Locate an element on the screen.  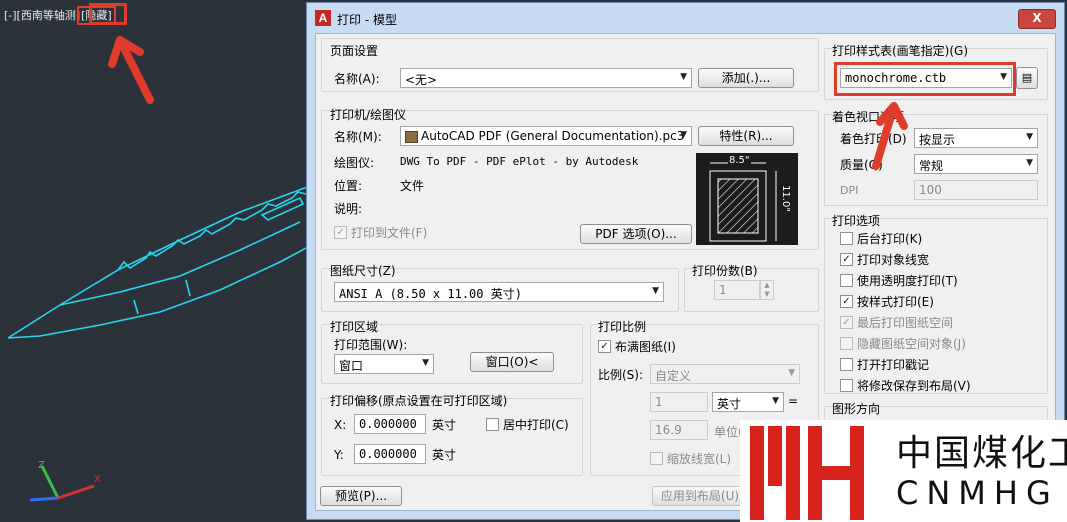
print-offset-group is located at coordinates (452, 437).